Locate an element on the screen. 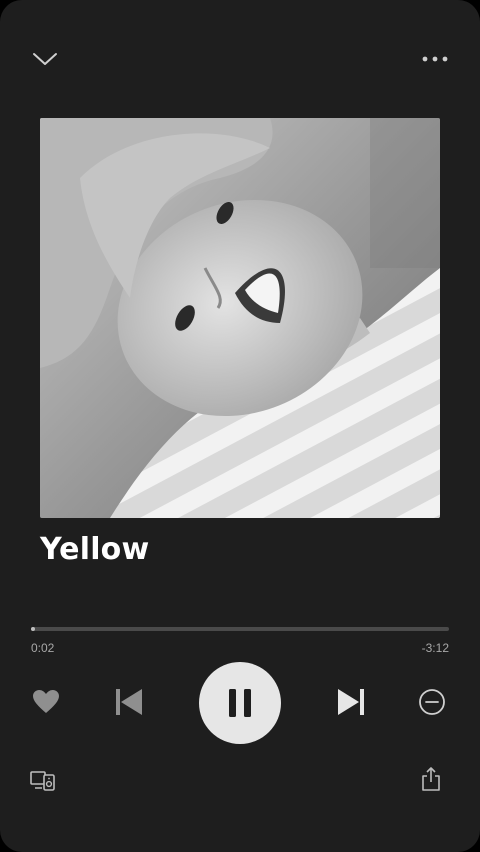 This screenshot has height=852, width=480. more-horizontal-icon is located at coordinates (435, 59).